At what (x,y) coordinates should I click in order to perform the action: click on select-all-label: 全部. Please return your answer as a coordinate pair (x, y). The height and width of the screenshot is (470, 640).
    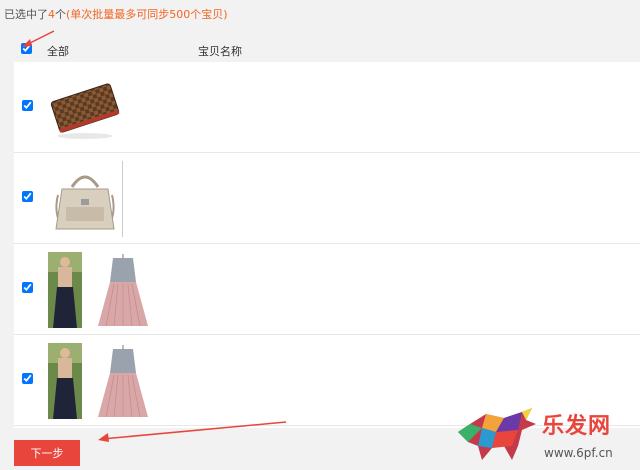
    Looking at the image, I should click on (58, 51).